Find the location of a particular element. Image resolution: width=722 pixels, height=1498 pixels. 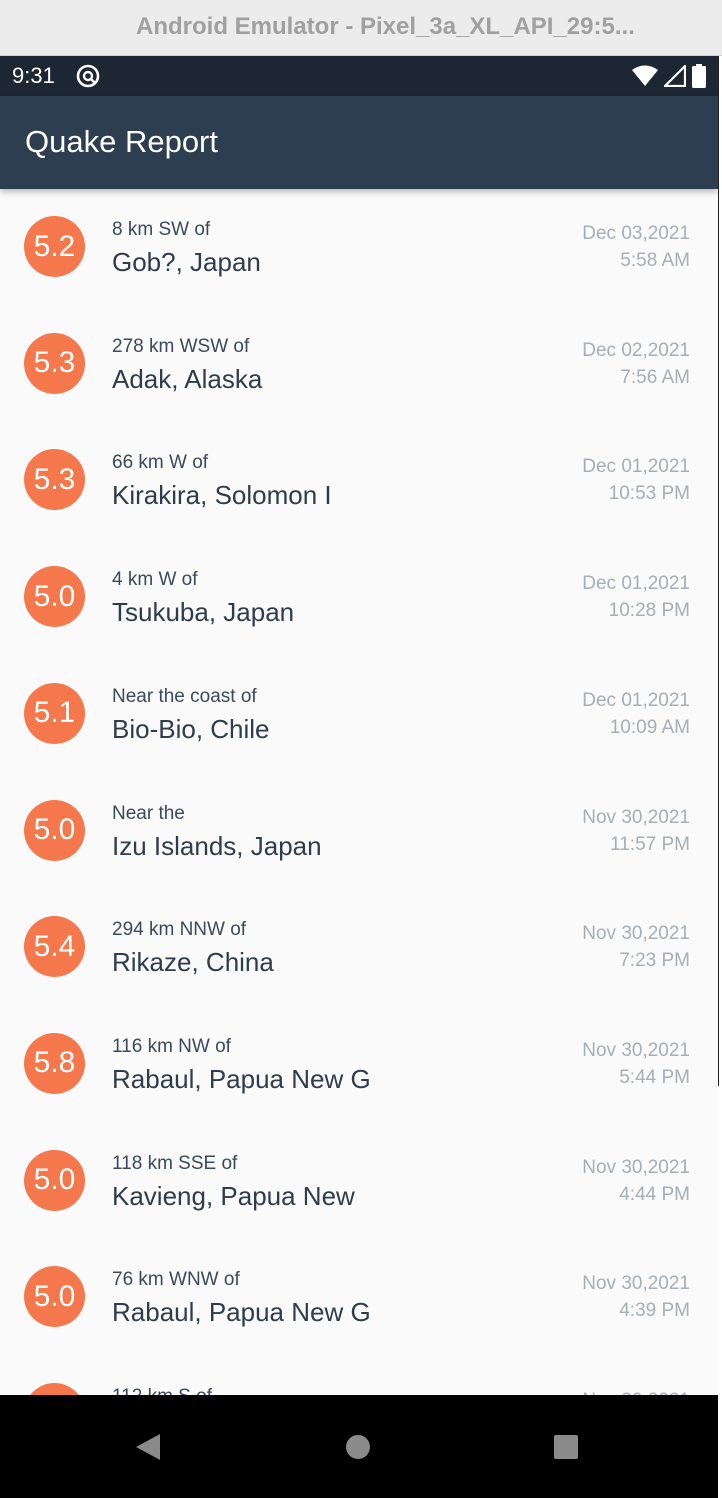

primary-location: Kavieng, Papua New is located at coordinates (233, 1195).